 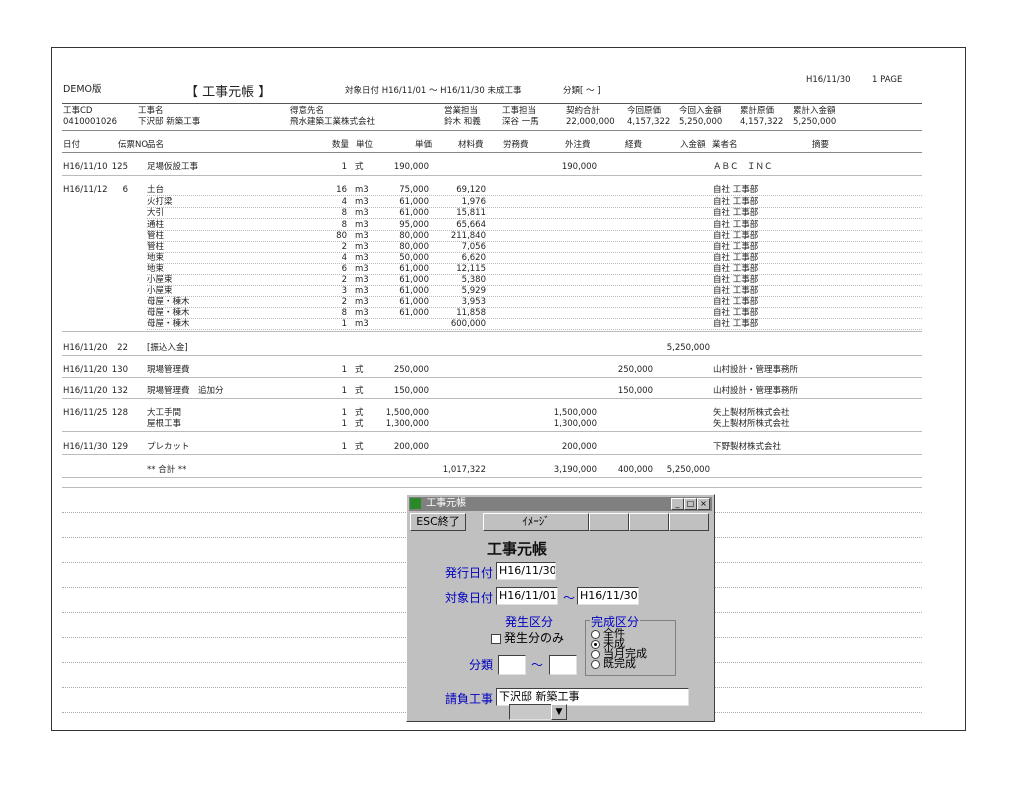 I want to click on issue-date-field: H16/11/30, so click(x=526, y=571).